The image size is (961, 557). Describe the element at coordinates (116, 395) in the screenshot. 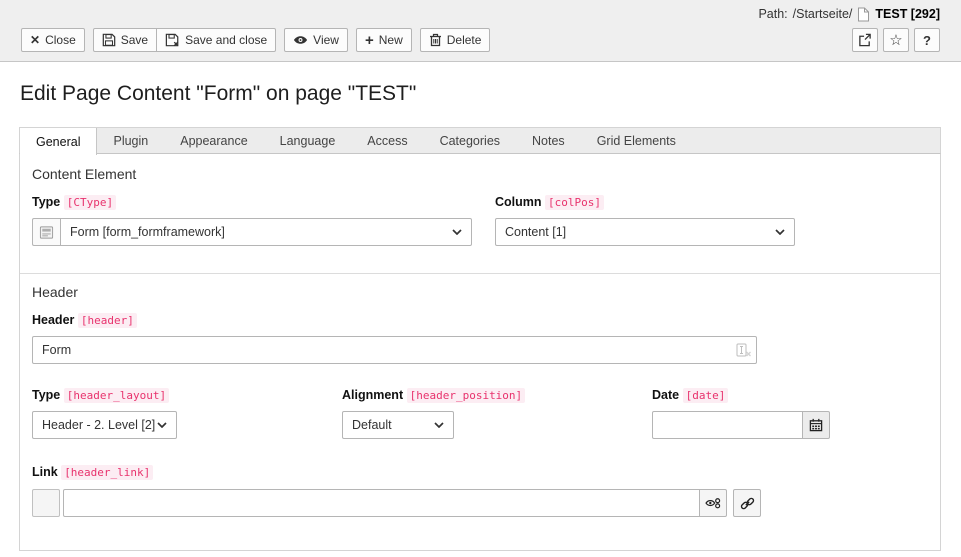

I see `header-layout-tag: [header_layout]` at that location.